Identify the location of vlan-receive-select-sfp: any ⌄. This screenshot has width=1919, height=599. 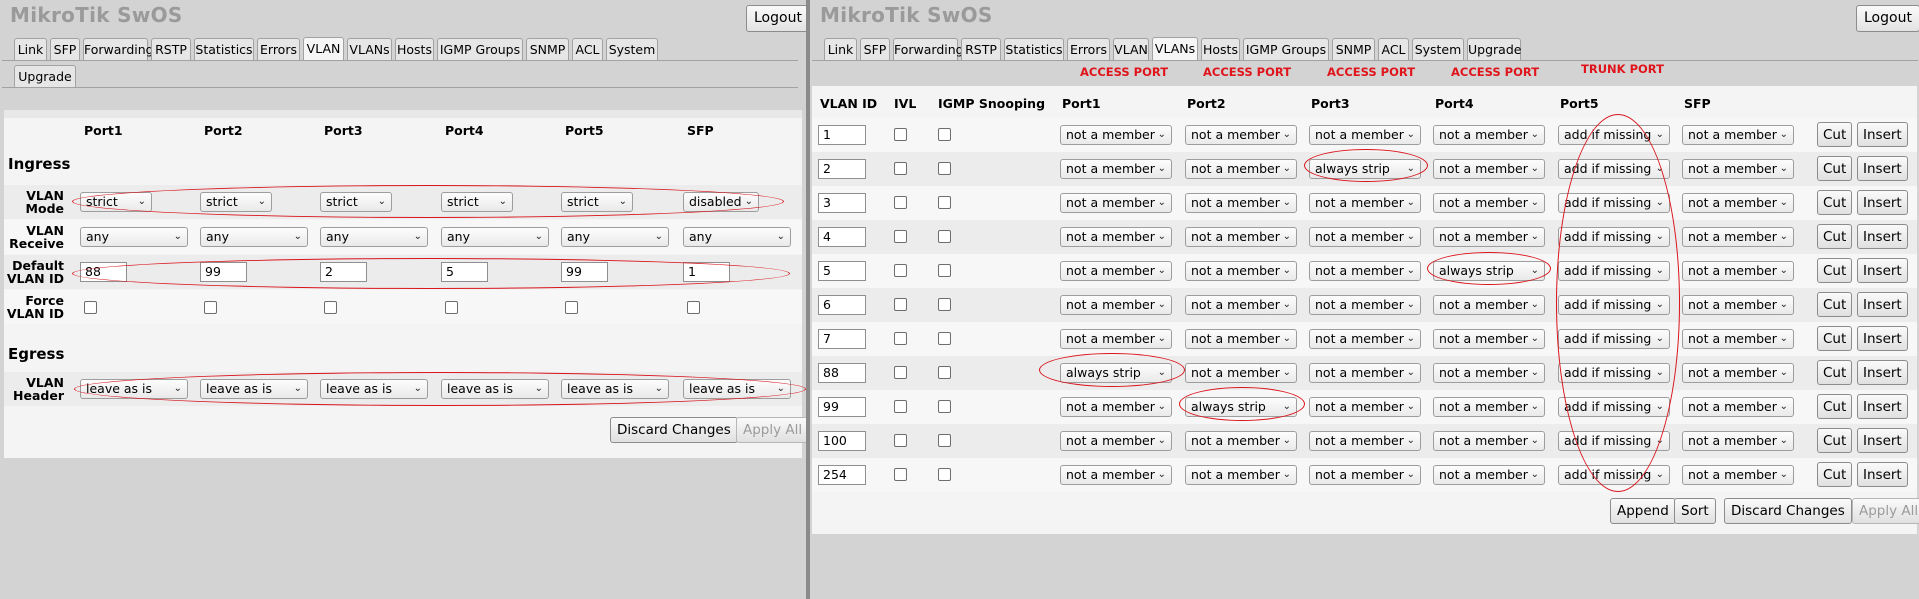
(737, 237).